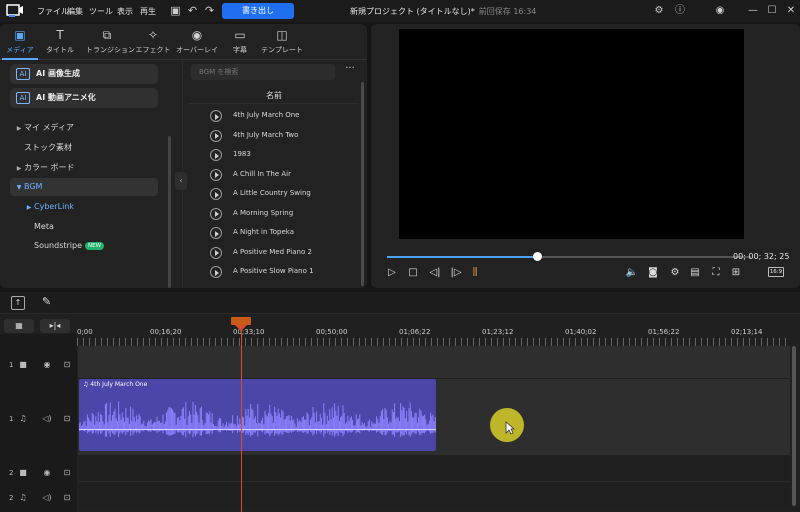  I want to click on menu-tools: ツール, so click(101, 11).